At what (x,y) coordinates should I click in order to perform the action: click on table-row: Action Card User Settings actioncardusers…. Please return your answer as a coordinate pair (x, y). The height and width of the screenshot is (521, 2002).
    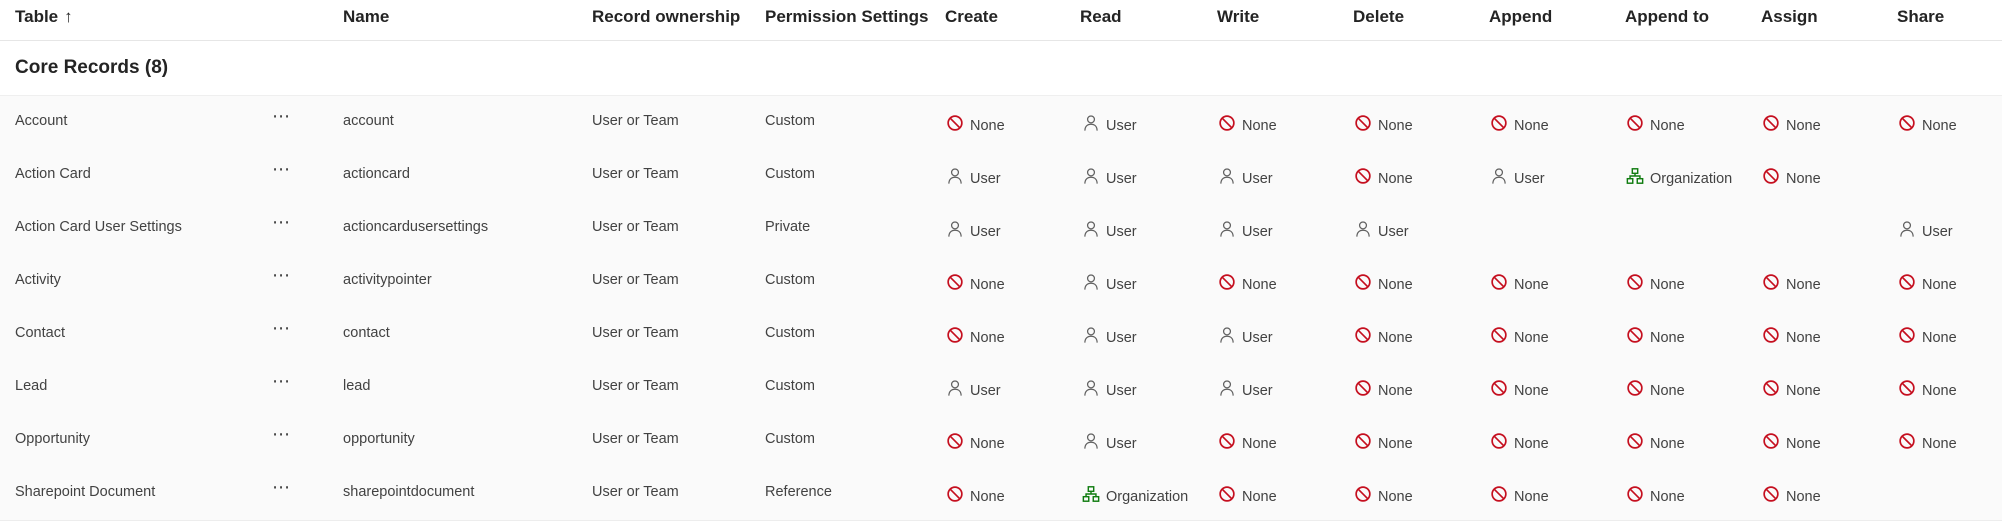
    Looking at the image, I should click on (1001, 229).